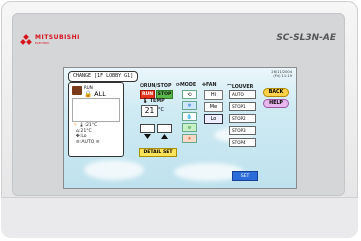 The width and height of the screenshot is (361, 241). I want to click on status-list: ☼ 🌡:21°C ⌂:21°C ✤:Lo ≋:AUTO ≋, so click(86, 134).